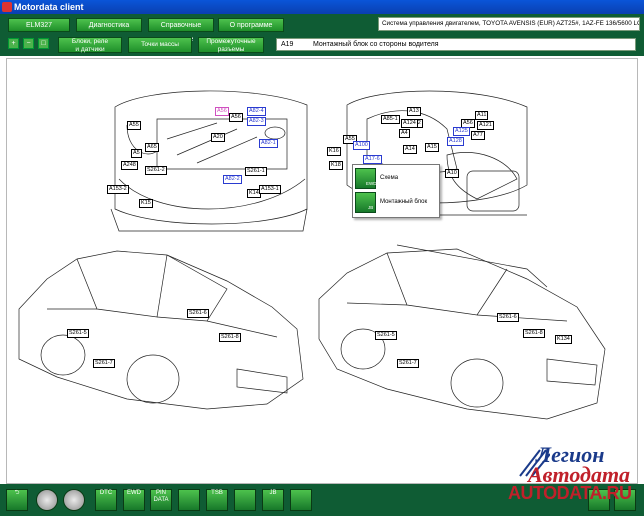 This screenshot has width=644, height=516. I want to click on connector-label: A82-3, so click(256, 121).